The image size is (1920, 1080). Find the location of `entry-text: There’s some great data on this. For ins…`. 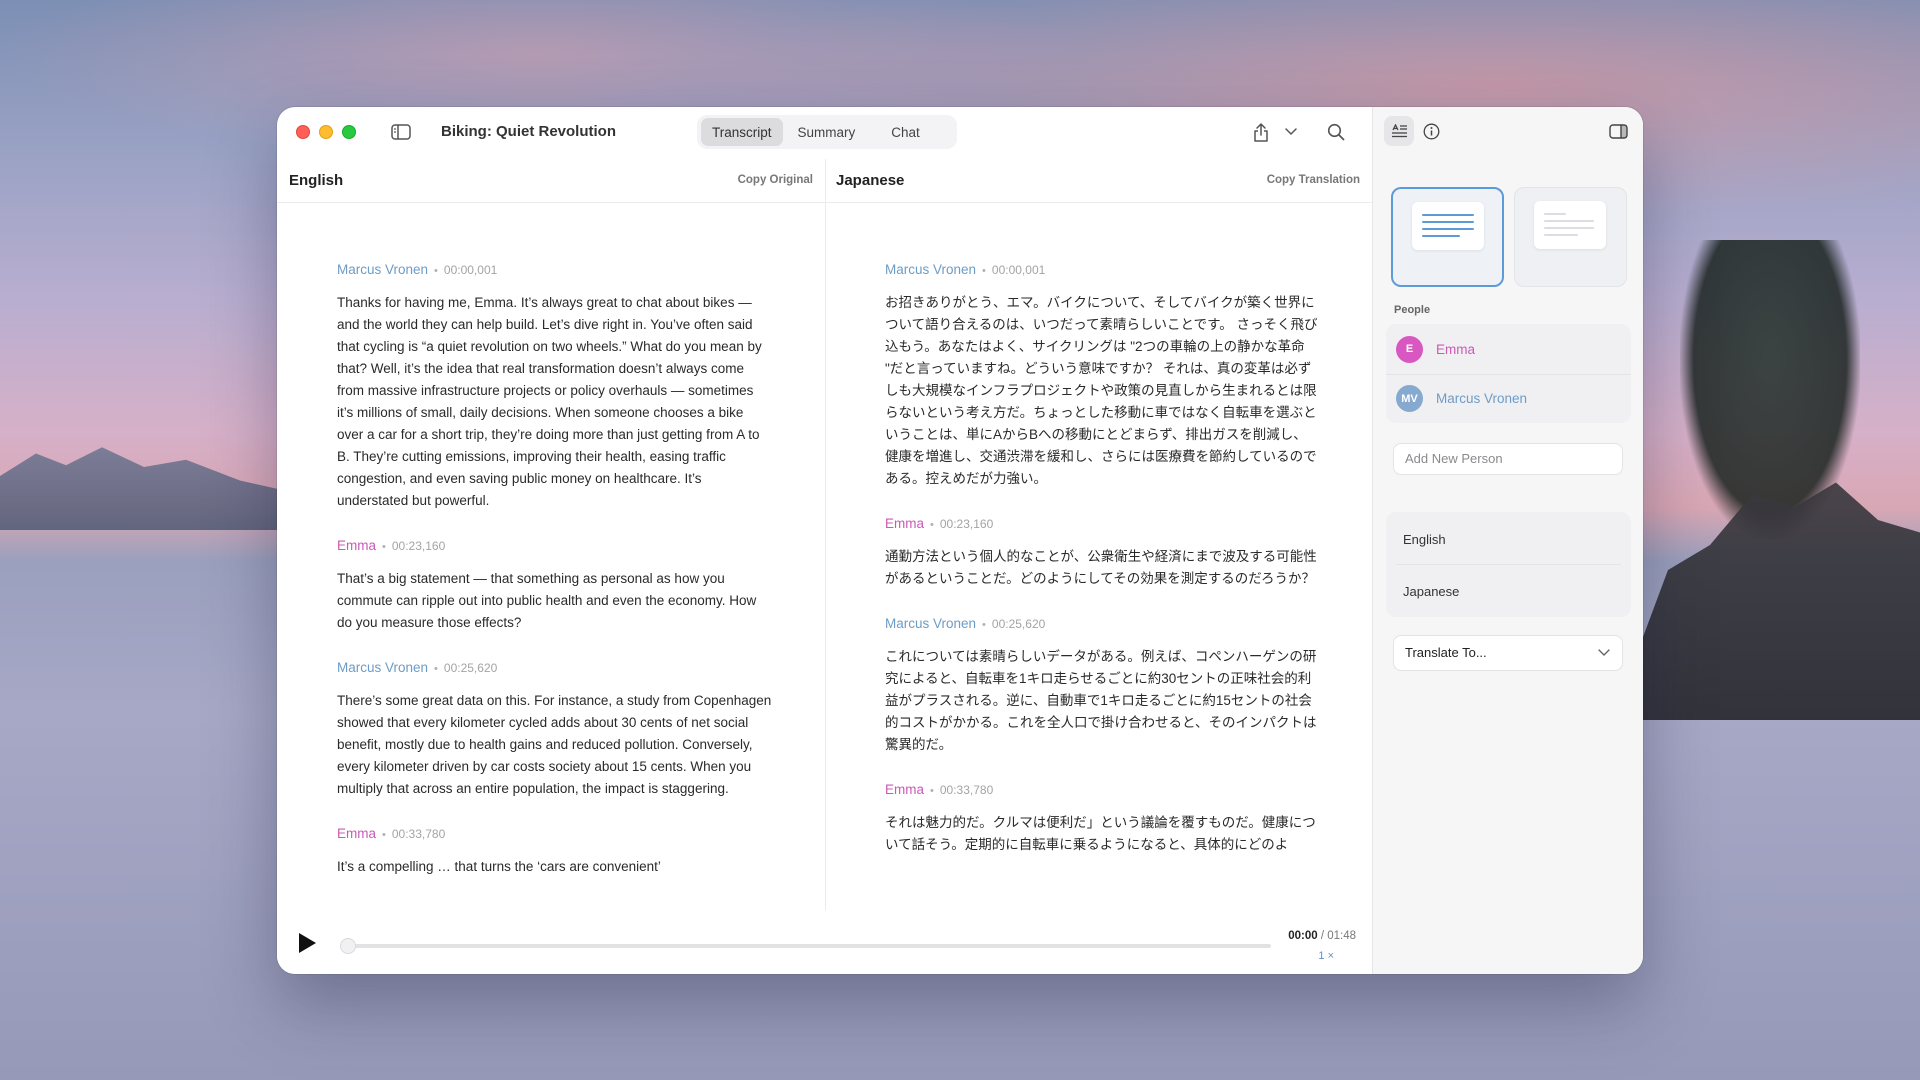

entry-text: There’s some great data on this. For ins… is located at coordinates (554, 744).